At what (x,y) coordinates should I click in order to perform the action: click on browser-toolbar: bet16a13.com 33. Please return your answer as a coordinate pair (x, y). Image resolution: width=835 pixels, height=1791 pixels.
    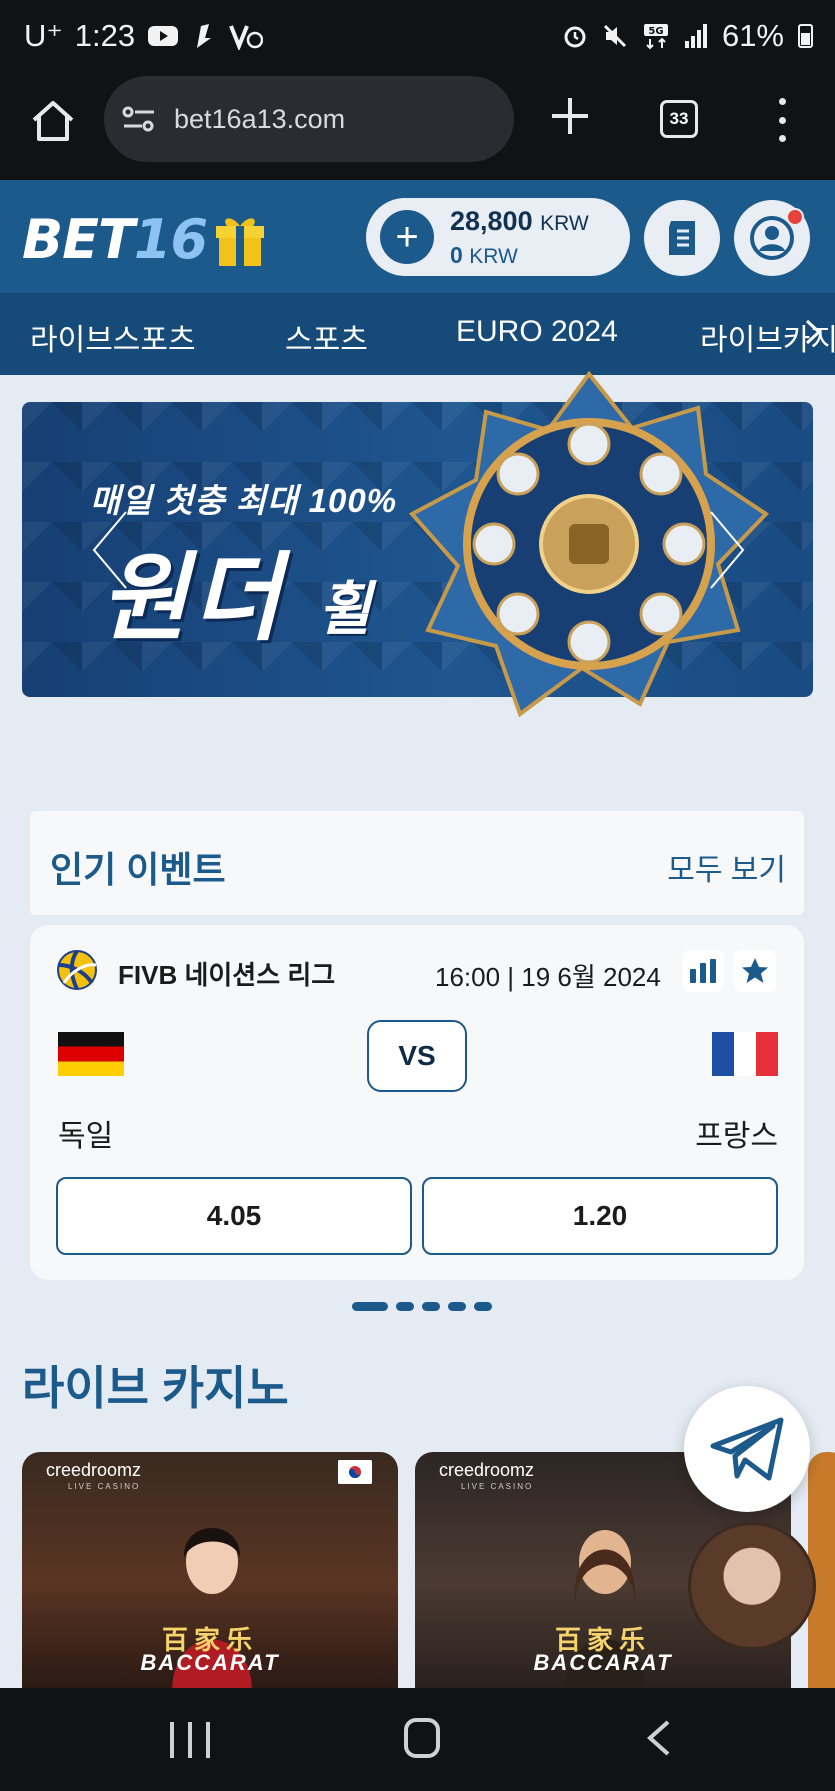
    Looking at the image, I should click on (417, 128).